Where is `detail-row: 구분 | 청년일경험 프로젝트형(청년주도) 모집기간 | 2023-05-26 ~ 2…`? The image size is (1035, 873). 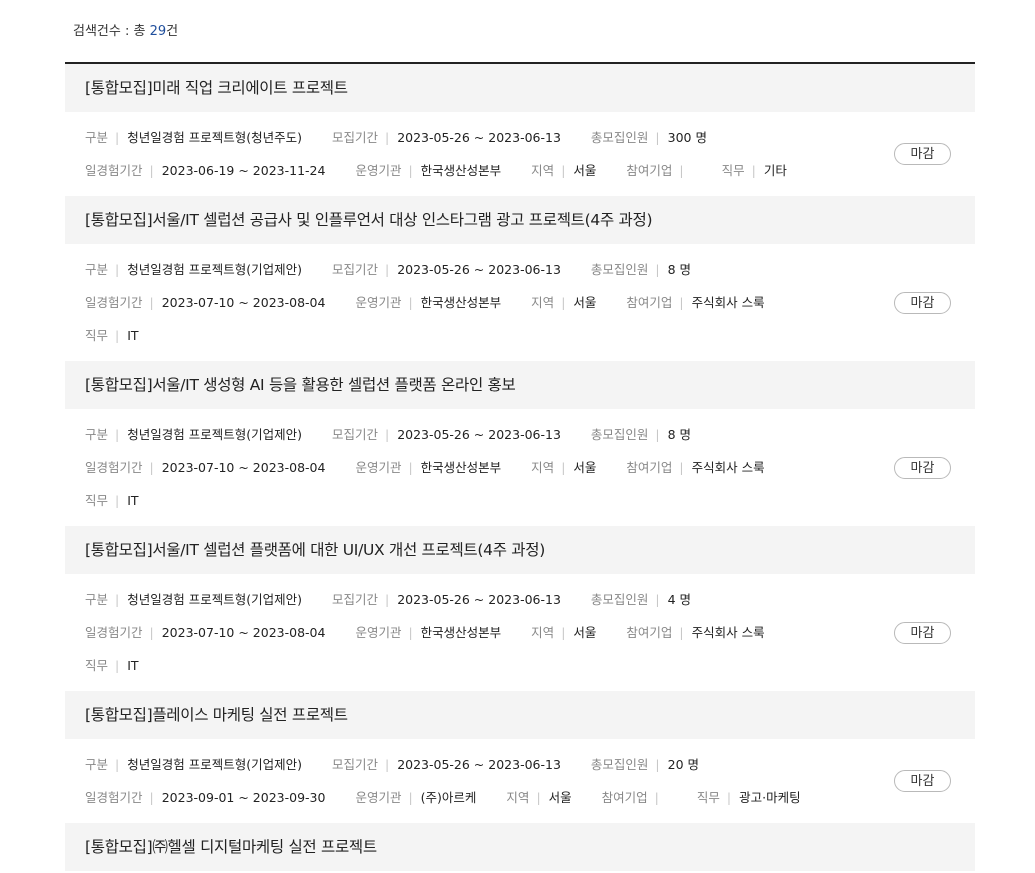 detail-row: 구분 | 청년일경험 프로젝트형(청년주도) 모집기간 | 2023-05-26 ~ 2… is located at coordinates (530, 137).